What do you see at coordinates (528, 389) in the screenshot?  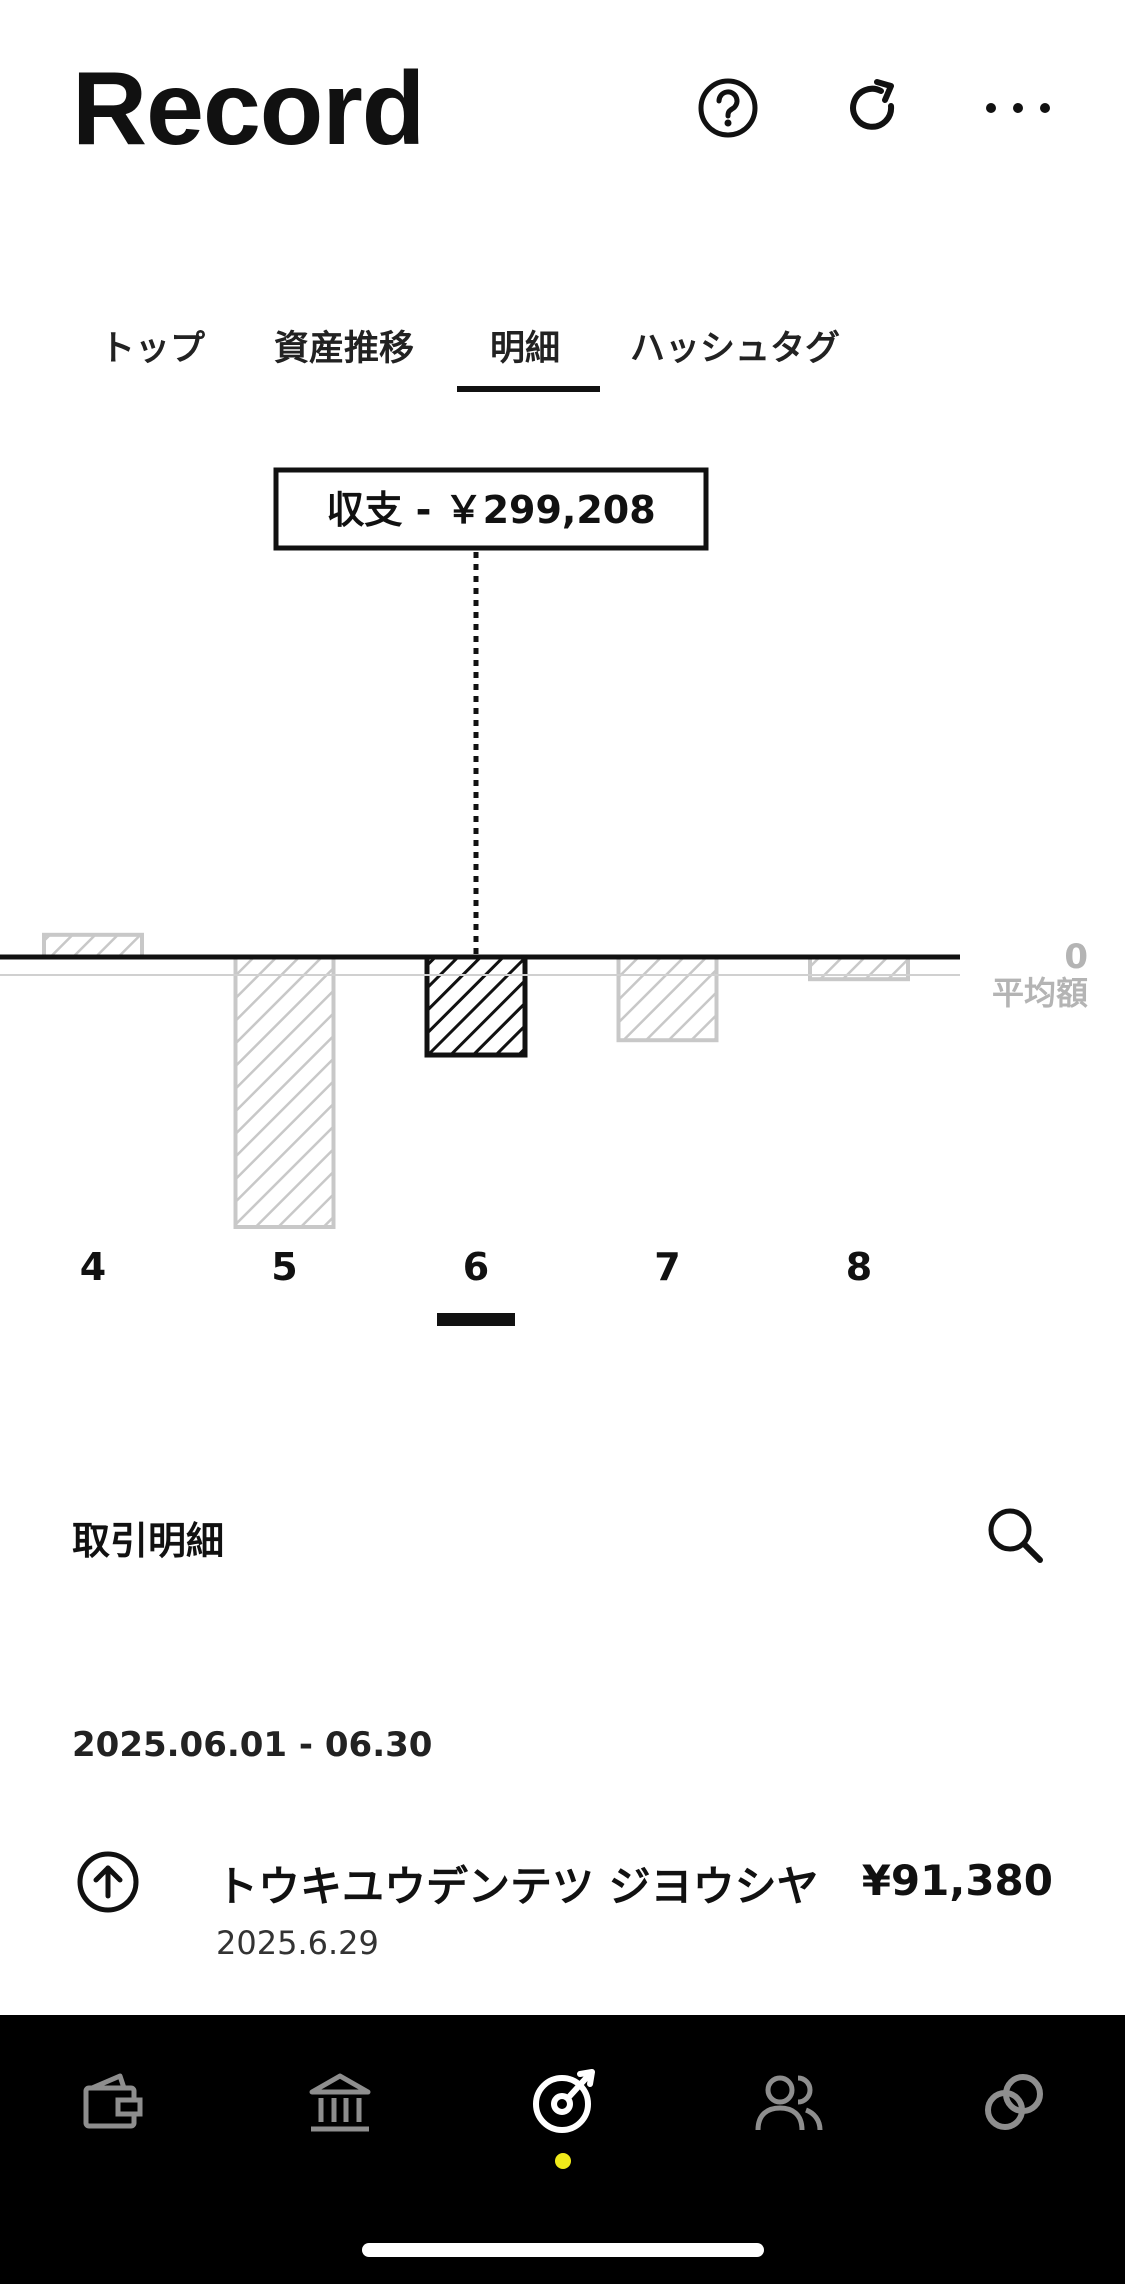 I see `active-tab-indicator` at bounding box center [528, 389].